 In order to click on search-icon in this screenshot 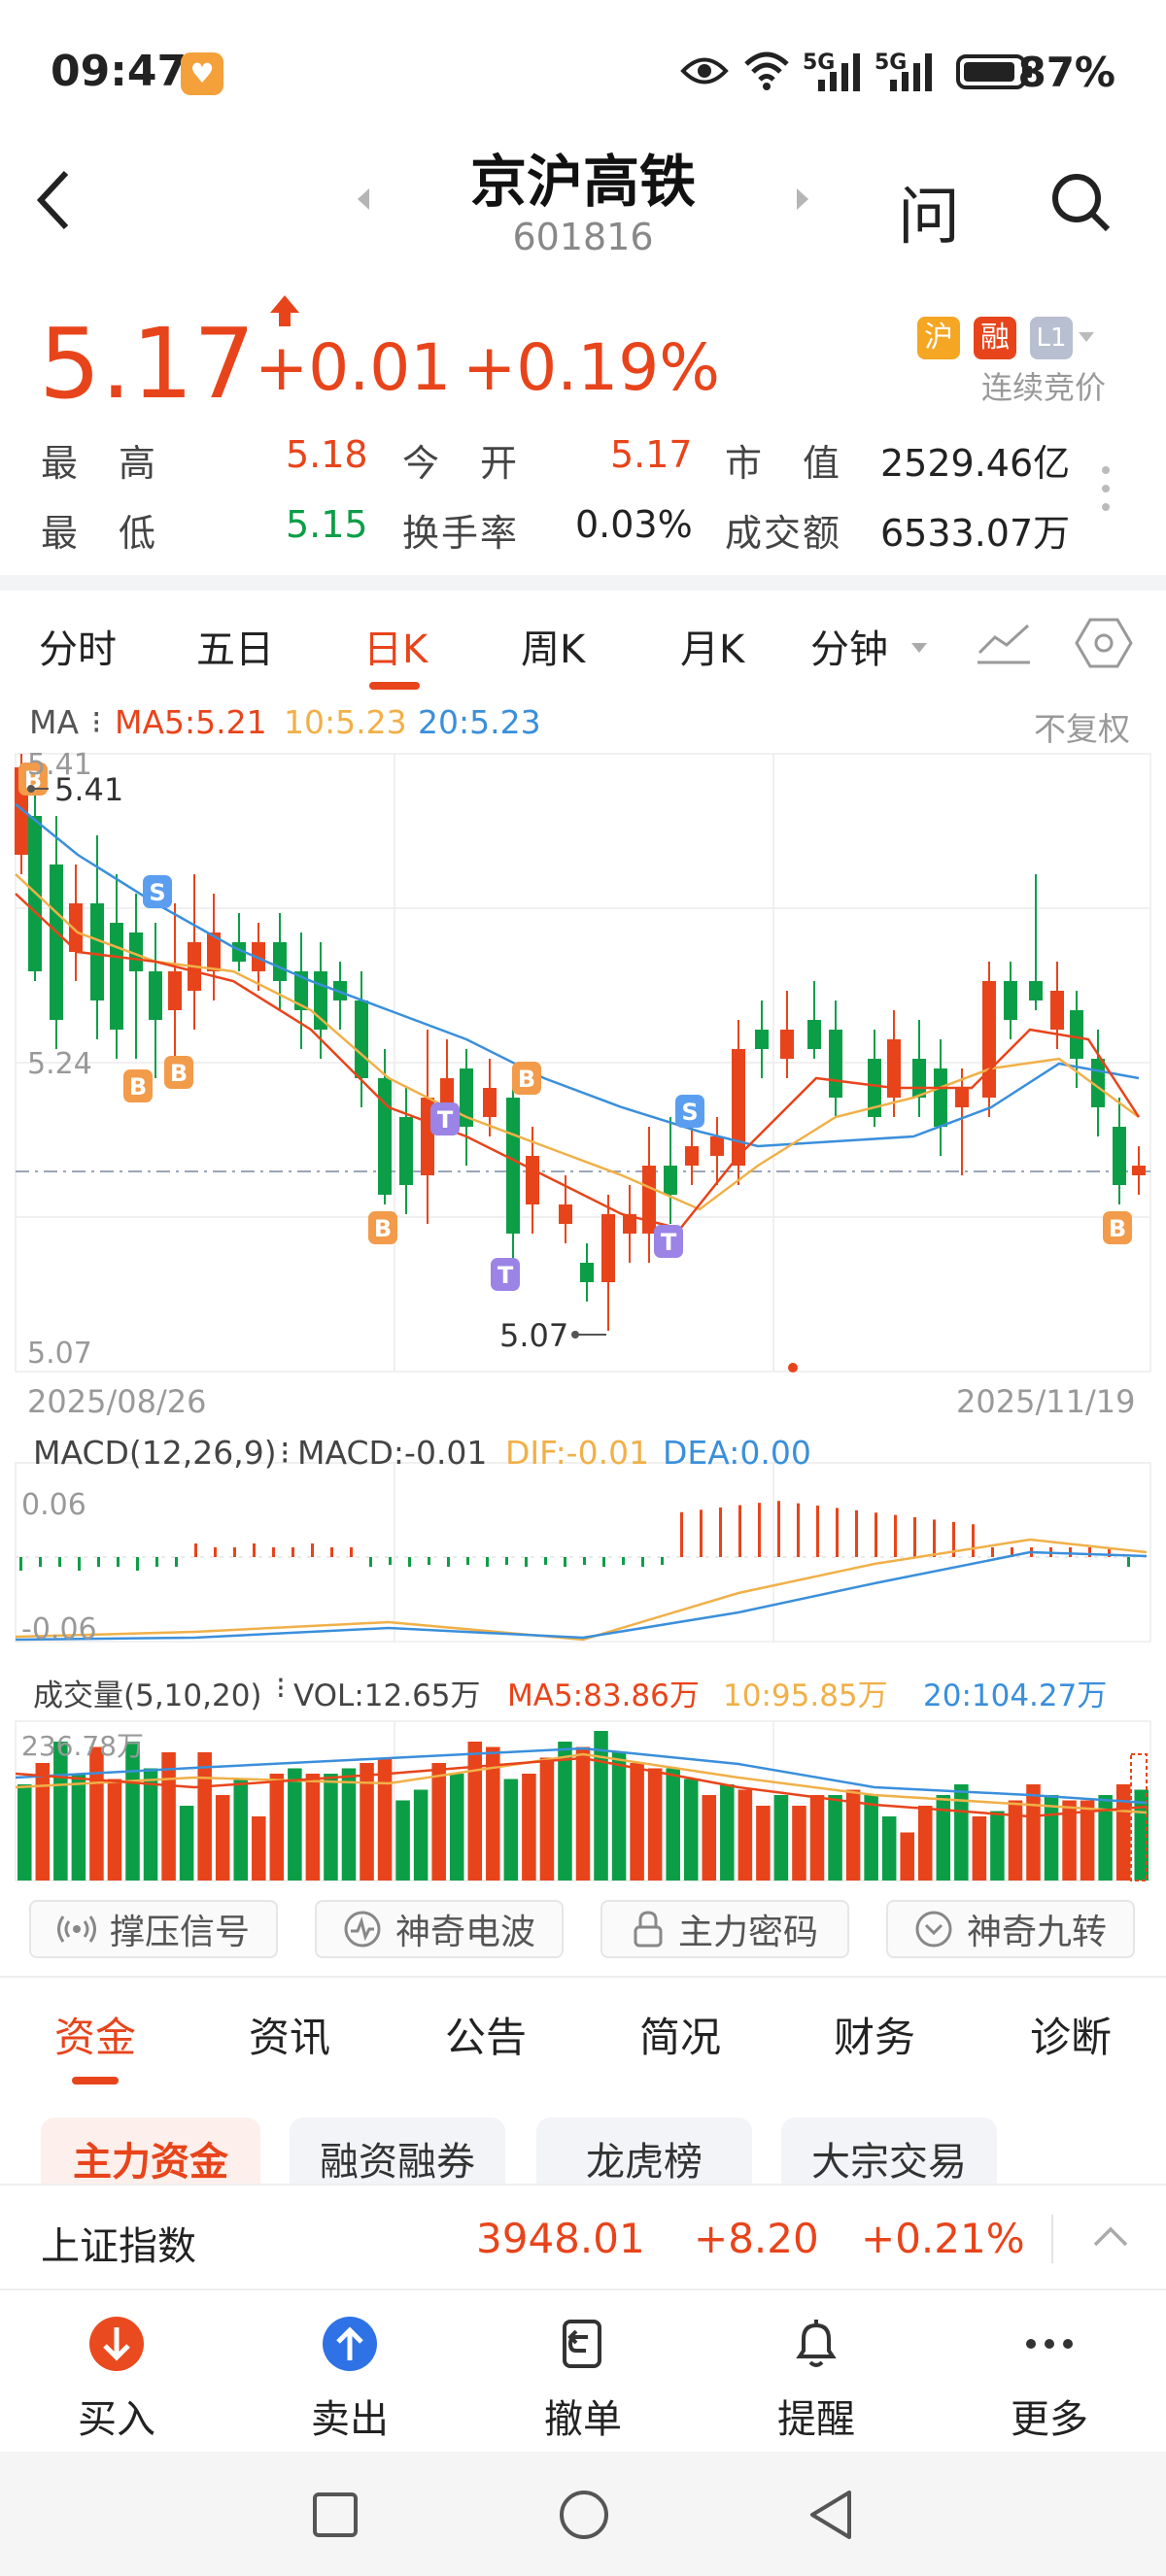, I will do `click(1080, 202)`.